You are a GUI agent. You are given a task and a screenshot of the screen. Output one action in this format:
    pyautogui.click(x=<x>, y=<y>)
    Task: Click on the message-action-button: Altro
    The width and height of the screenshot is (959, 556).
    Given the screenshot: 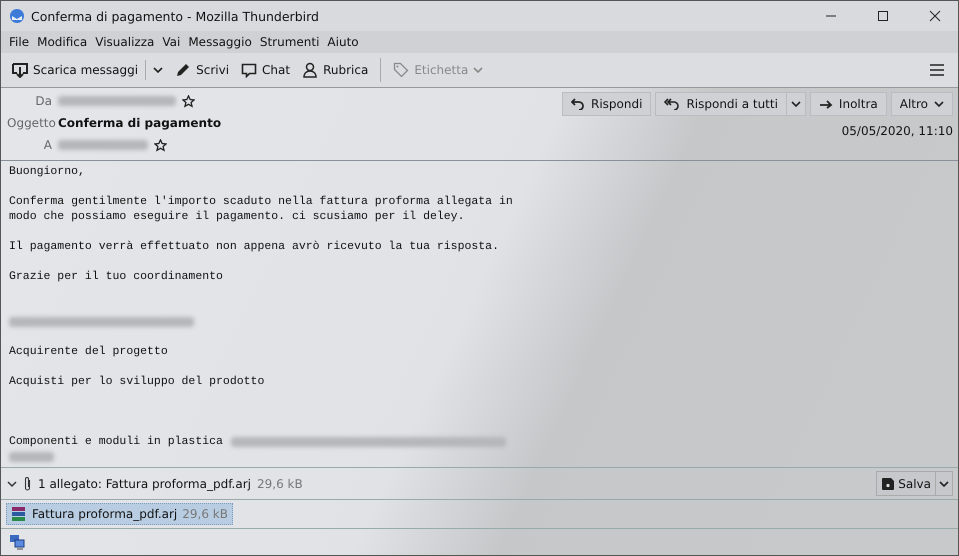 What is the action you would take?
    pyautogui.click(x=921, y=104)
    